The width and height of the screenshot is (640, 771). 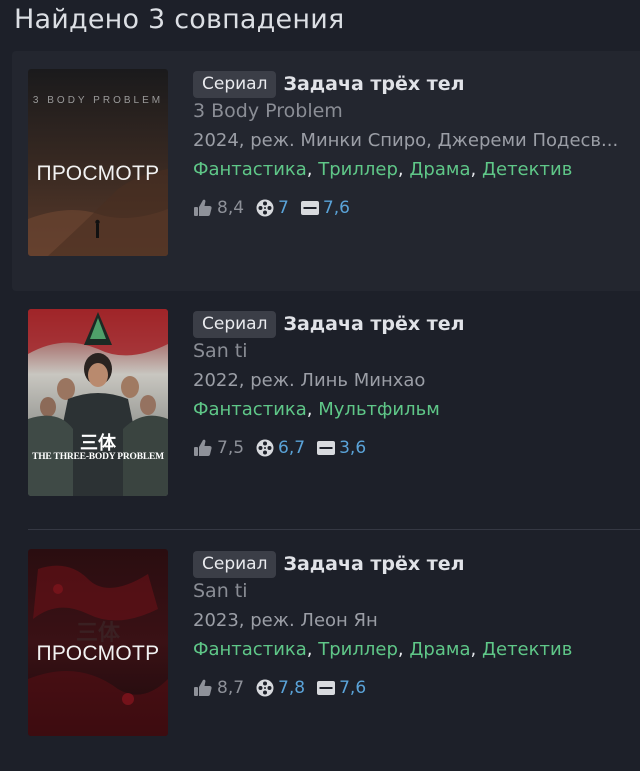 What do you see at coordinates (334, 529) in the screenshot?
I see `divider` at bounding box center [334, 529].